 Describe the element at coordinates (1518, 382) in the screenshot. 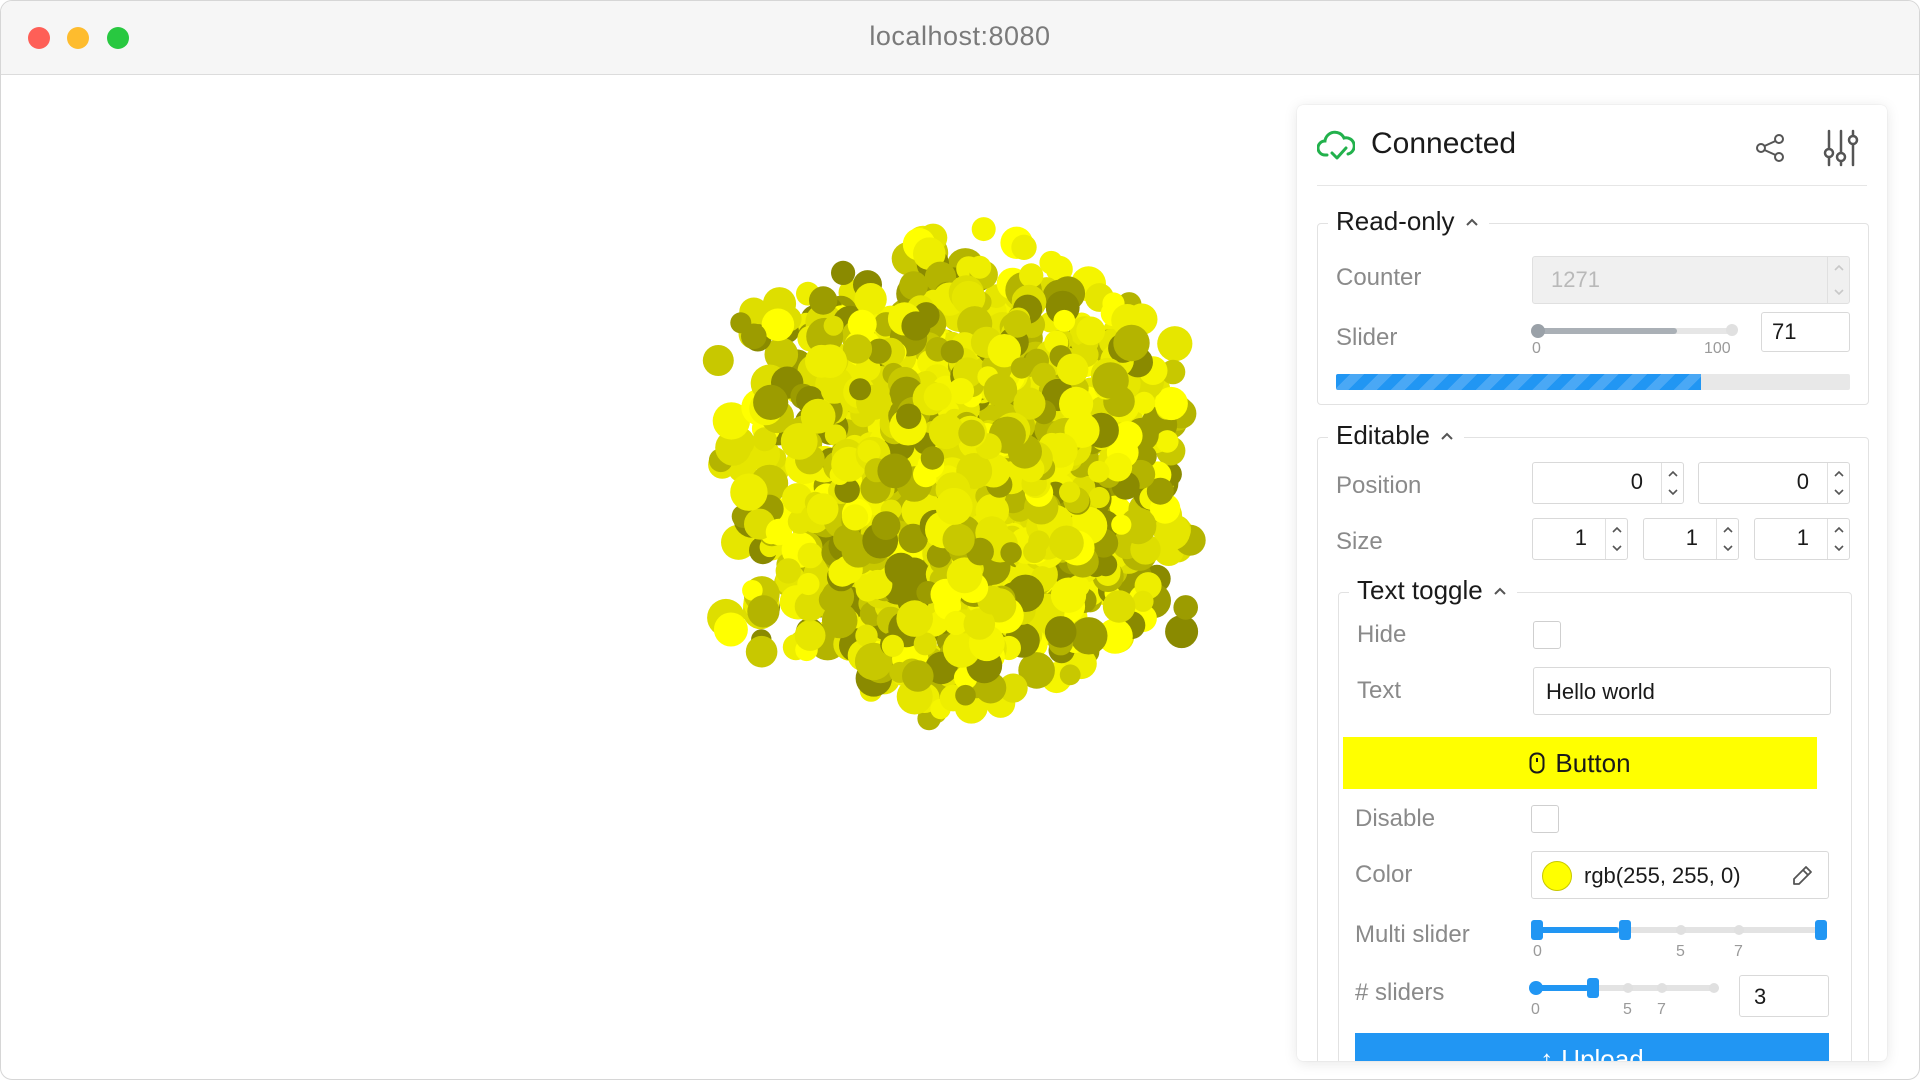

I see `progress-fill` at that location.